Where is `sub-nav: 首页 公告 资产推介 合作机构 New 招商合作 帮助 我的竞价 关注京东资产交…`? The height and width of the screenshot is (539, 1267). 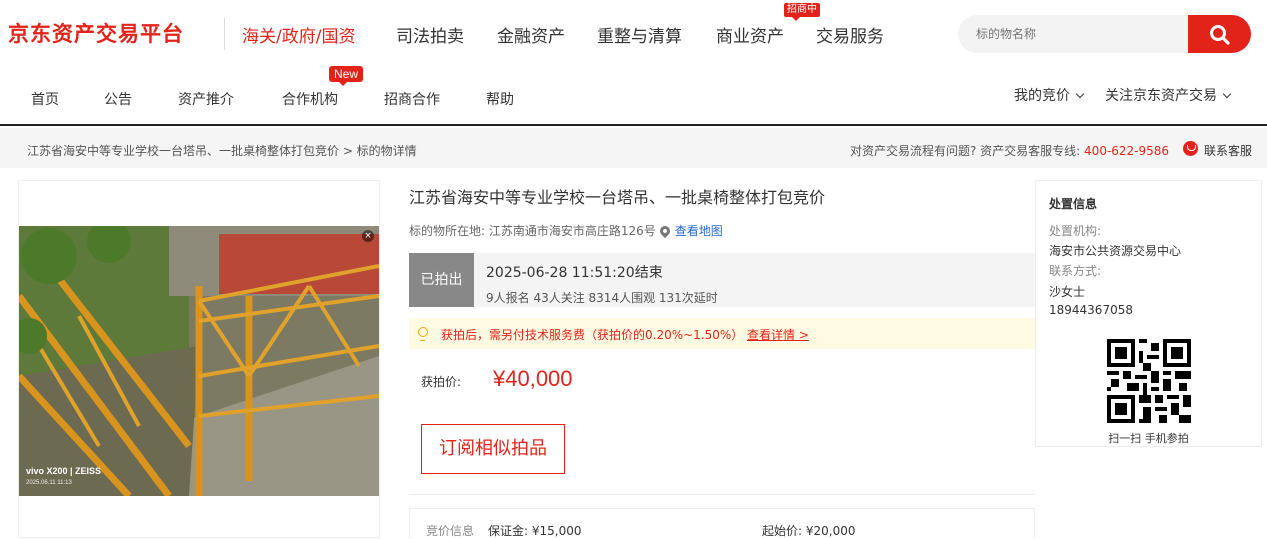 sub-nav: 首页 公告 资产推介 合作机构 New 招商合作 帮助 我的竞价 关注京东资产交… is located at coordinates (633, 96).